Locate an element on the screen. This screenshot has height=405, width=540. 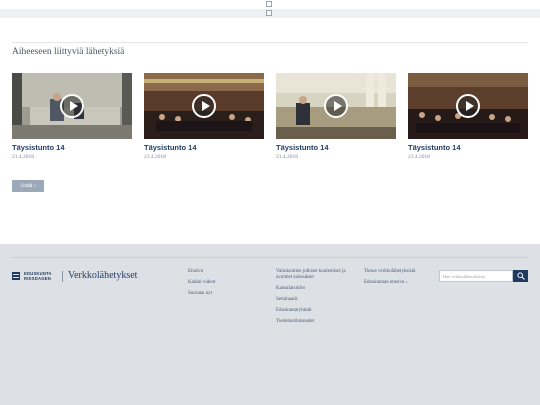
logo-org-line2: RIKSDAGEN is located at coordinates (37, 278).